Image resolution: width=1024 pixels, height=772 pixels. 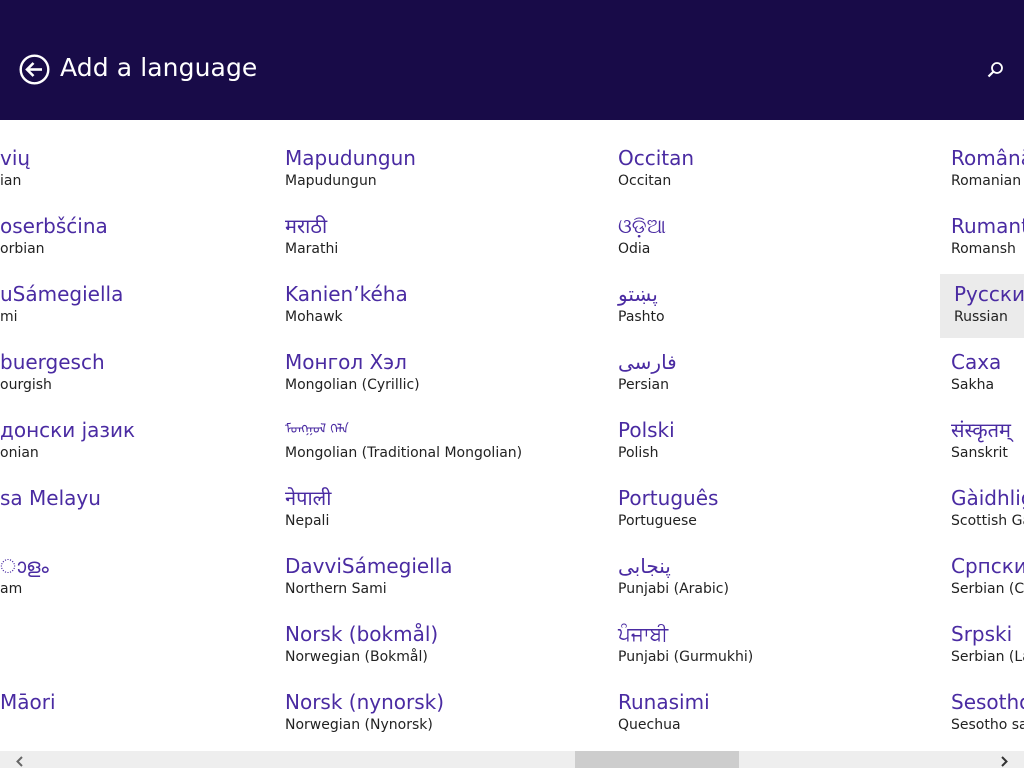 What do you see at coordinates (28, 702) in the screenshot?
I see `language-native-name: Māori` at bounding box center [28, 702].